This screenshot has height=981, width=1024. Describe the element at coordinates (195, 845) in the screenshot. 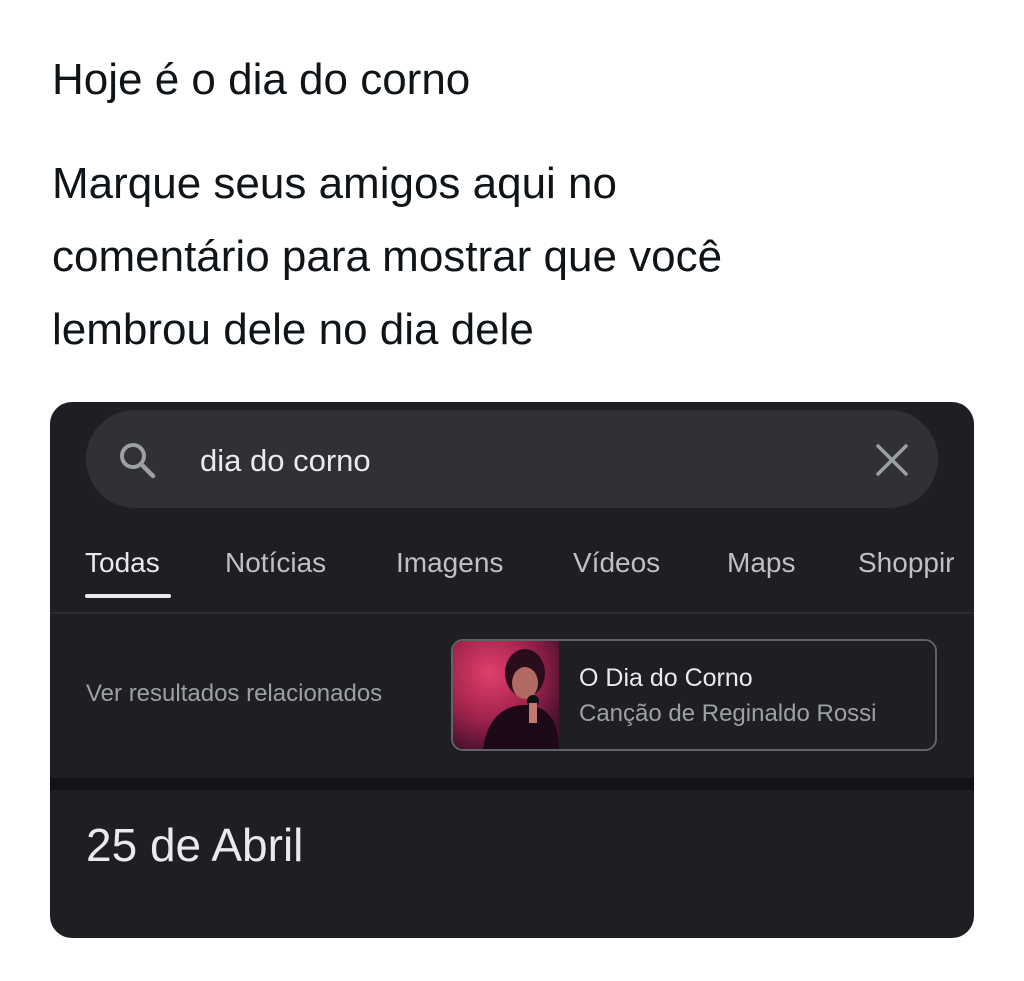

I see `answer-date: 25 de Abril` at that location.